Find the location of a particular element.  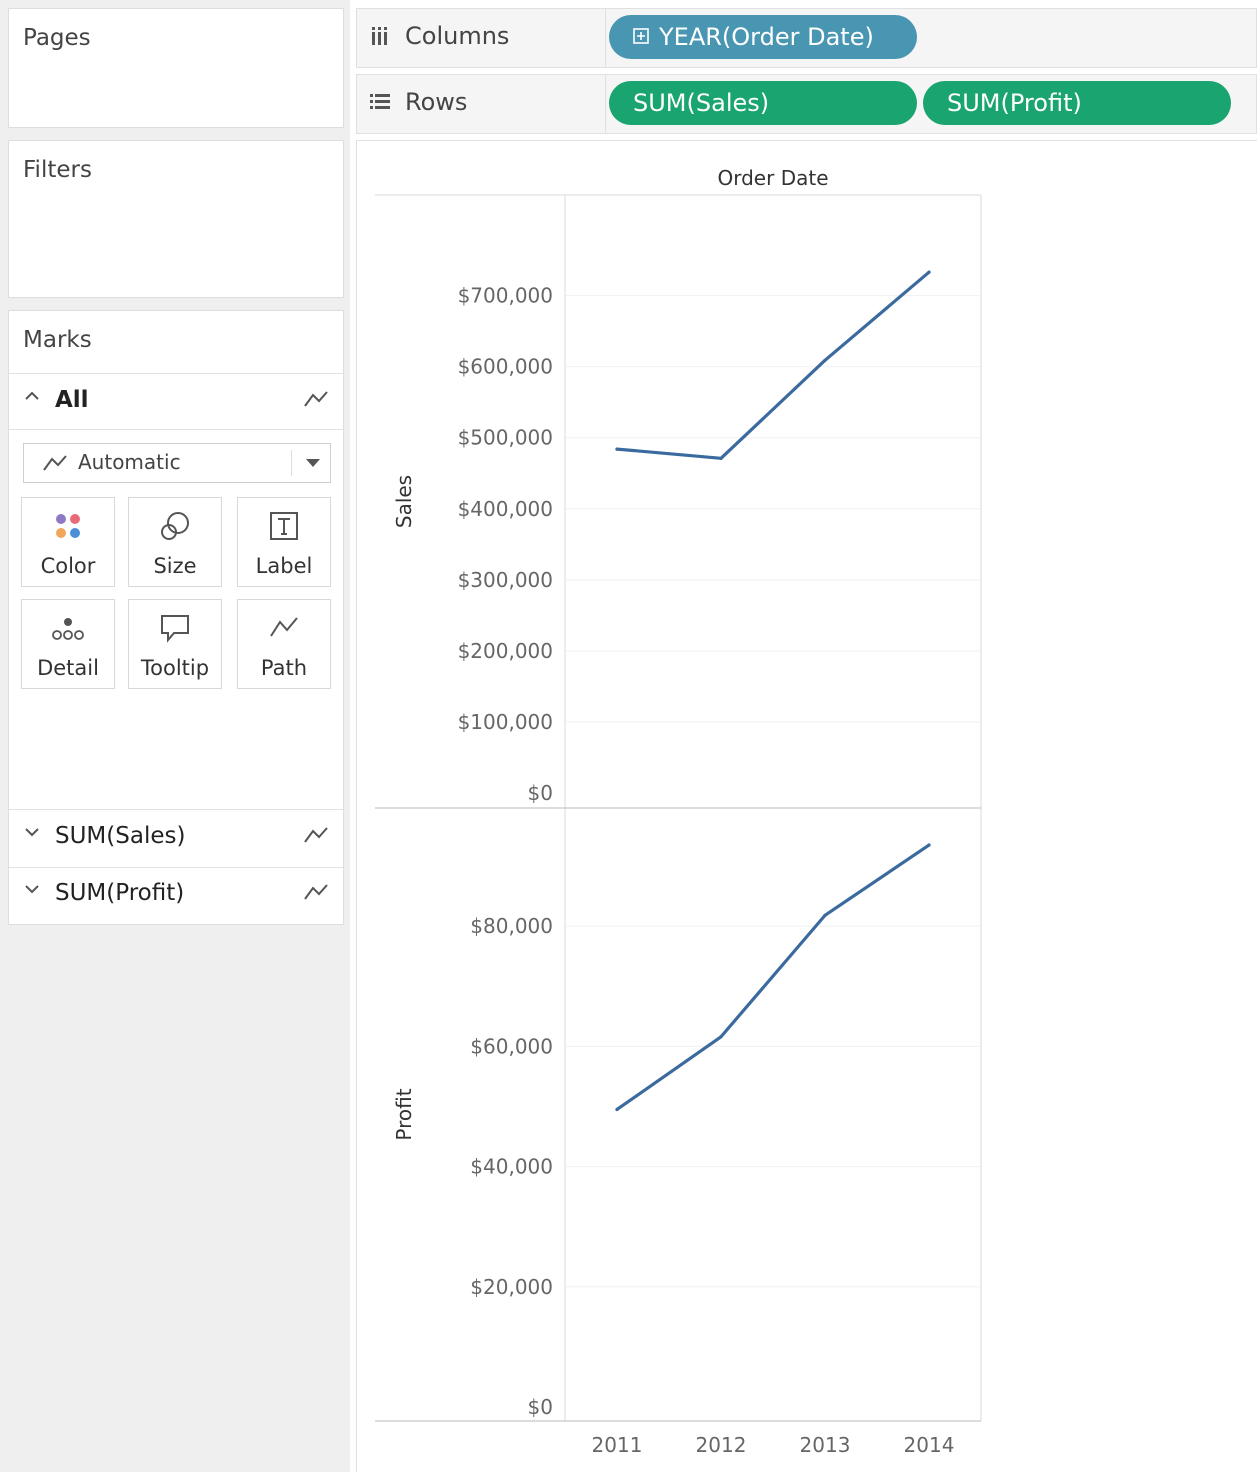

size-icon is located at coordinates (175, 526).